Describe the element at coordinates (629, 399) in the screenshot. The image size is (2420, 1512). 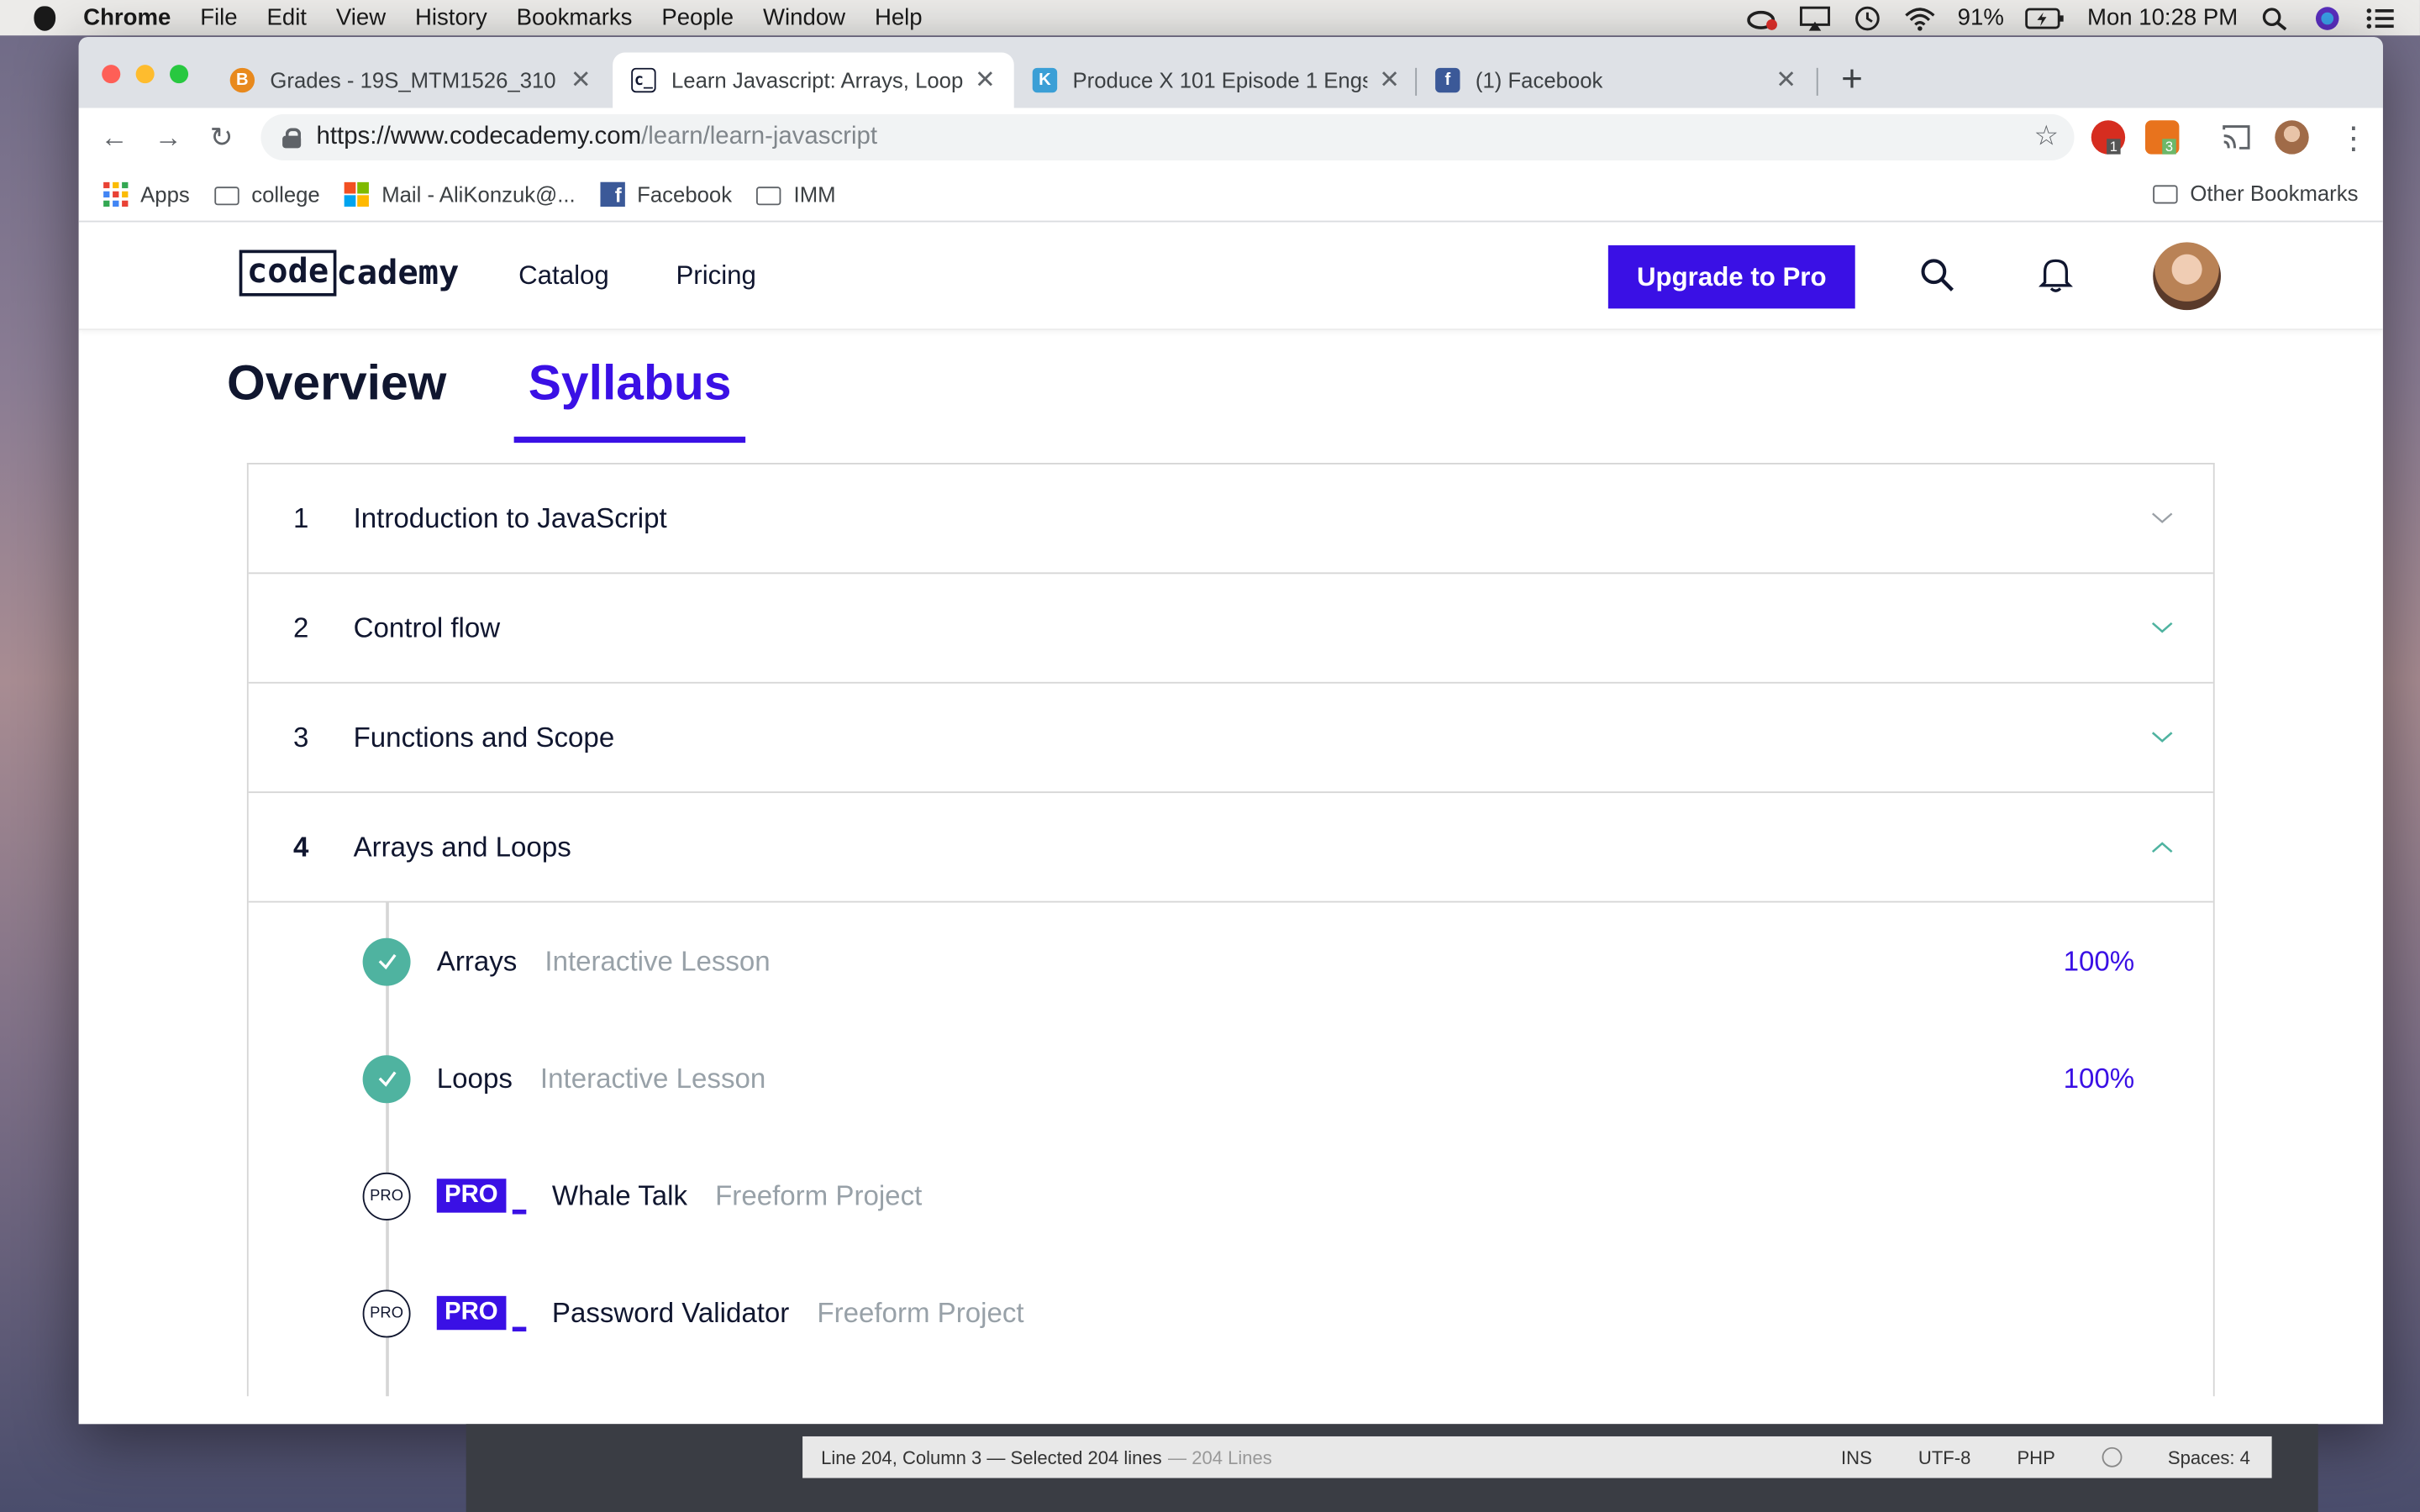
I see `tab-syllabus: Syllabus` at that location.